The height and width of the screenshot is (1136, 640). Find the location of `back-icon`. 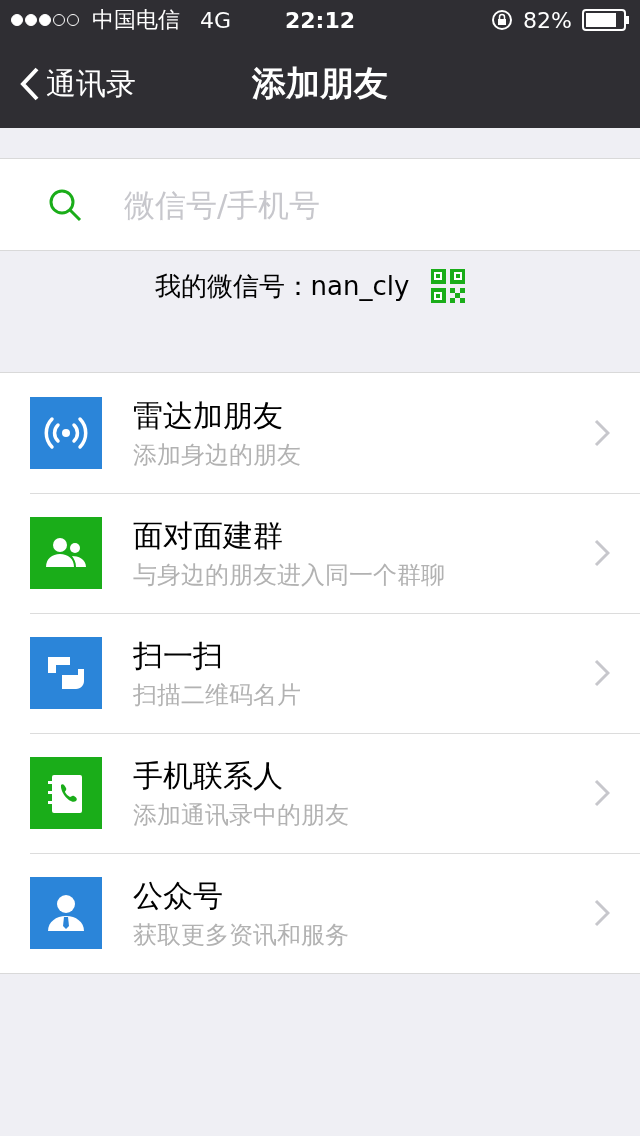

back-icon is located at coordinates (30, 84).